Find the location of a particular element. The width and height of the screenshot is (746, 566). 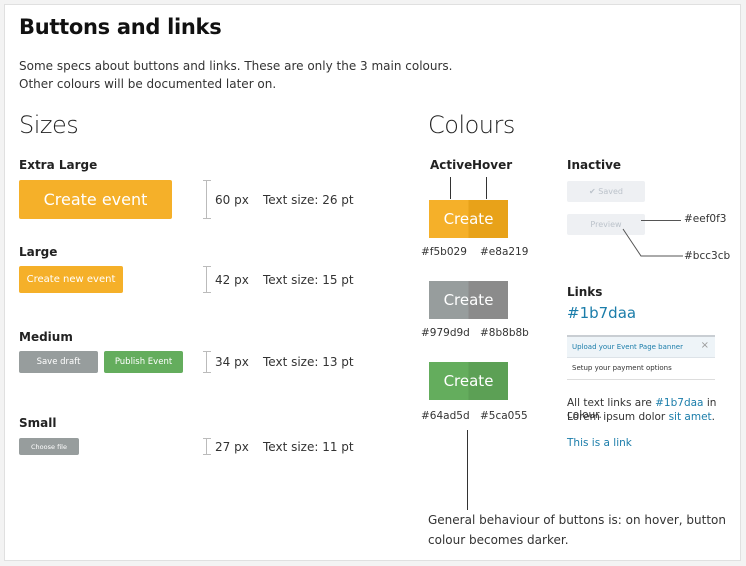

green-create-button: Create is located at coordinates (468, 381).